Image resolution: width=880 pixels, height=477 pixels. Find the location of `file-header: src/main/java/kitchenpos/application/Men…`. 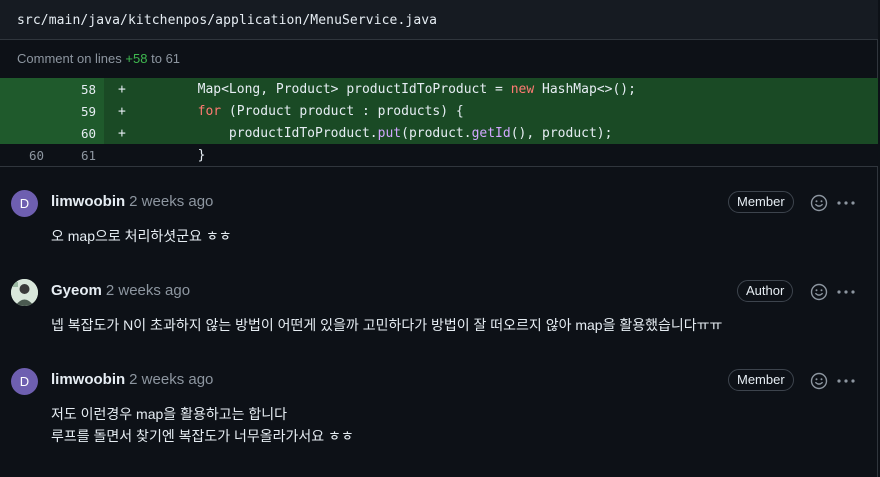

file-header: src/main/java/kitchenpos/application/Men… is located at coordinates (439, 20).